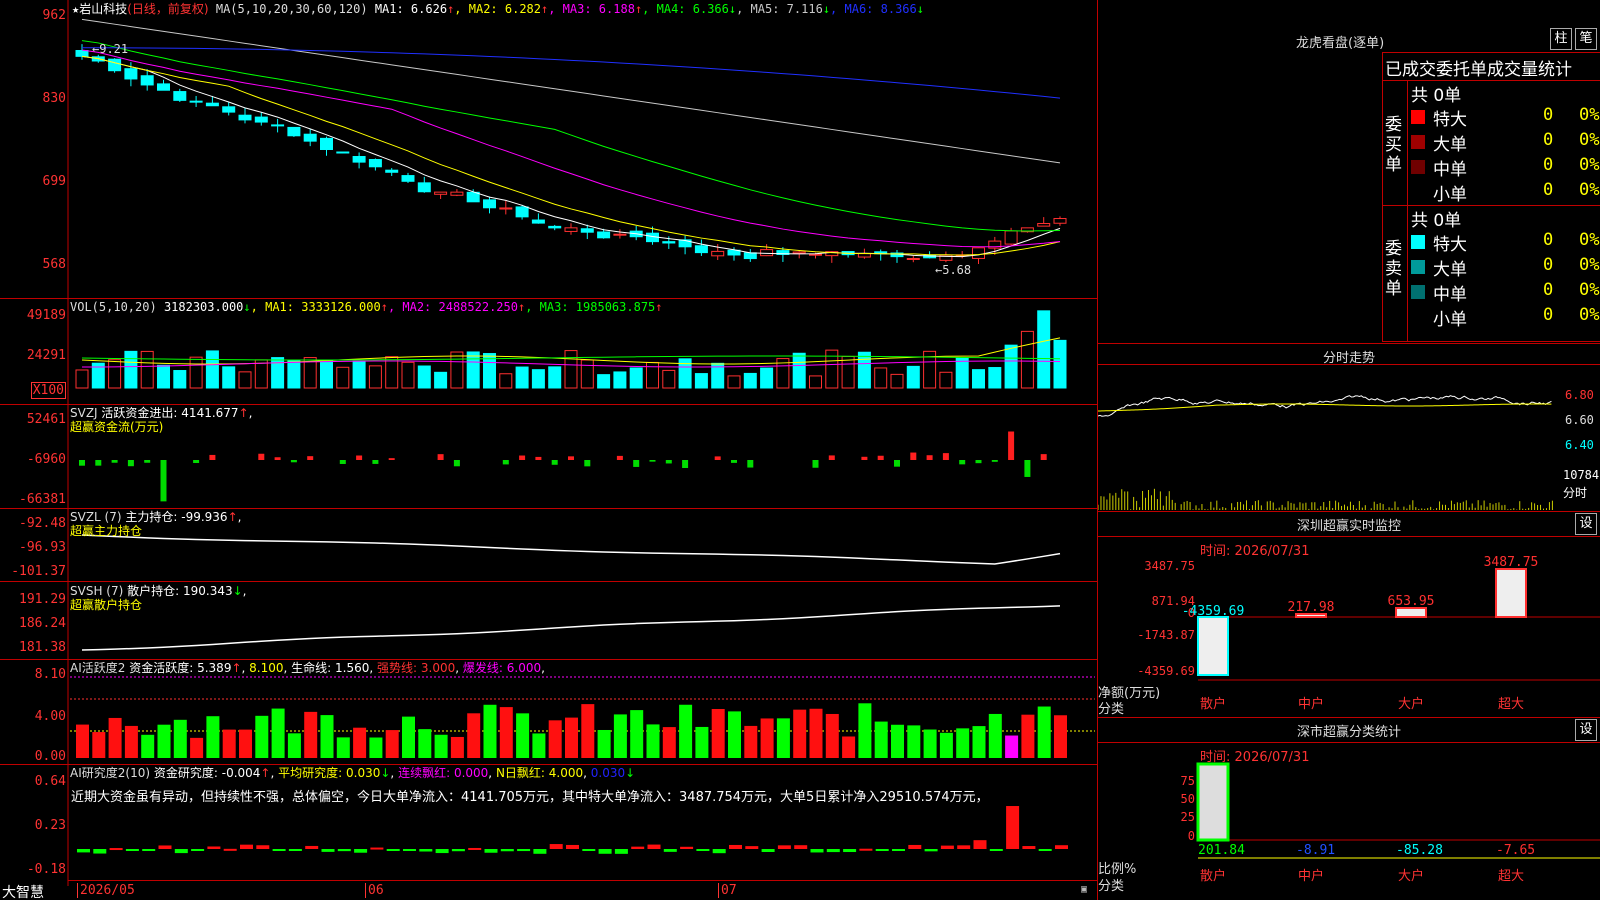 The width and height of the screenshot is (1600, 900). What do you see at coordinates (23, 891) in the screenshot?
I see `brand-logo: 大智慧` at bounding box center [23, 891].